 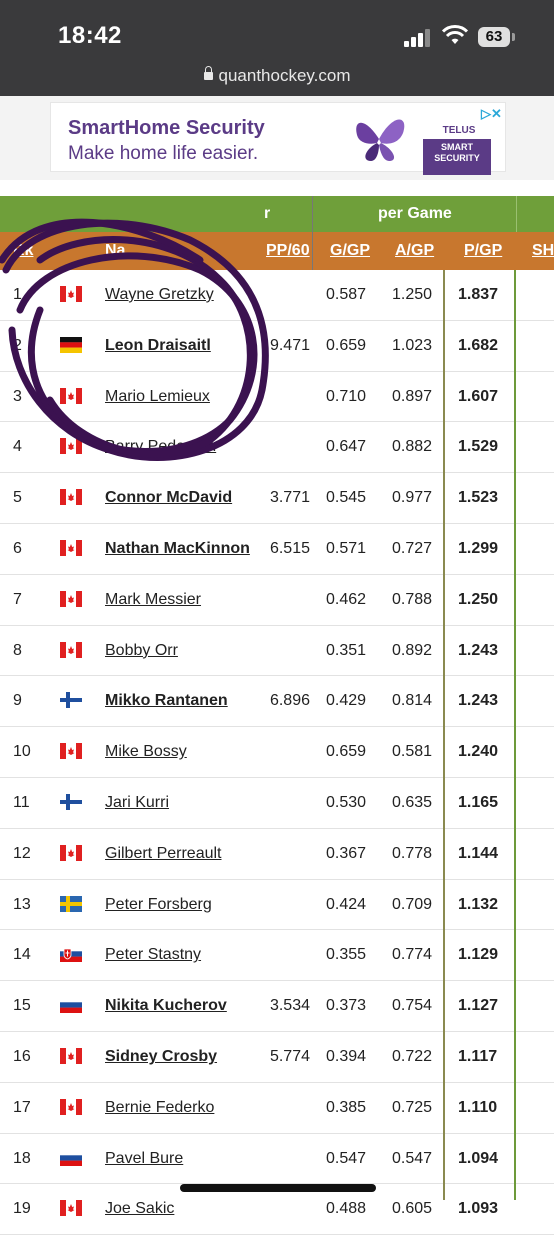 What do you see at coordinates (22, 1107) in the screenshot?
I see `rank-cell: 17` at bounding box center [22, 1107].